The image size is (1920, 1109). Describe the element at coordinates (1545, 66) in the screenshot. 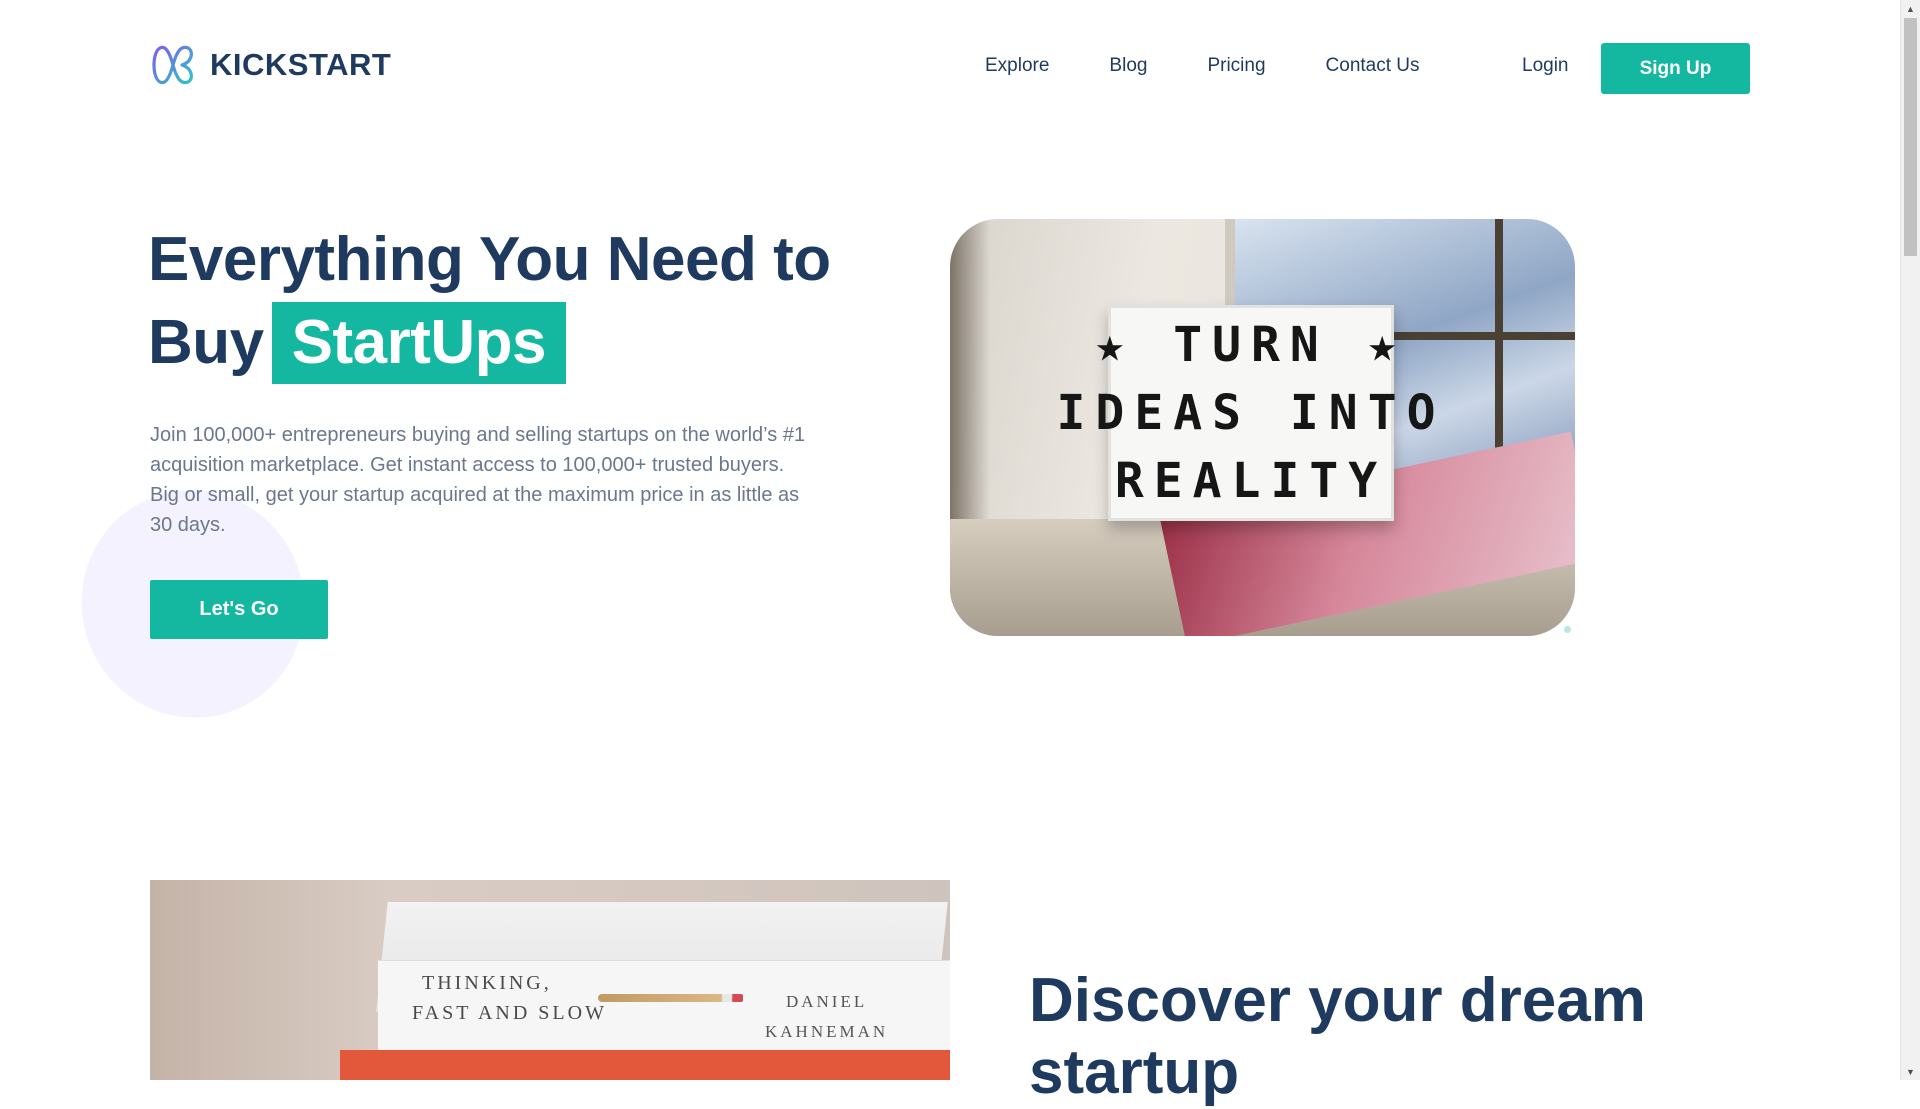

I see `login-link: Login` at that location.